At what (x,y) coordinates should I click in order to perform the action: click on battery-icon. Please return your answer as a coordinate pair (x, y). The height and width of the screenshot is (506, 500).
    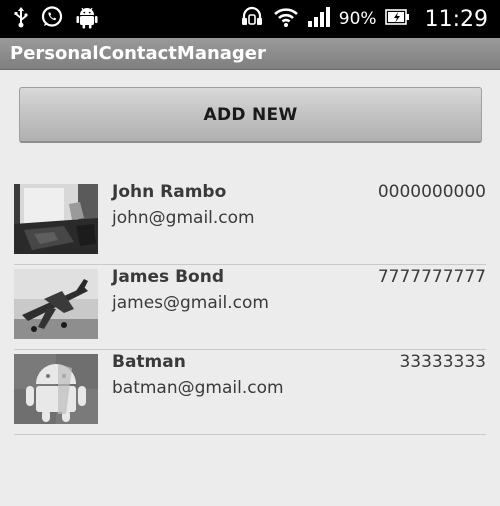
    Looking at the image, I should click on (397, 19).